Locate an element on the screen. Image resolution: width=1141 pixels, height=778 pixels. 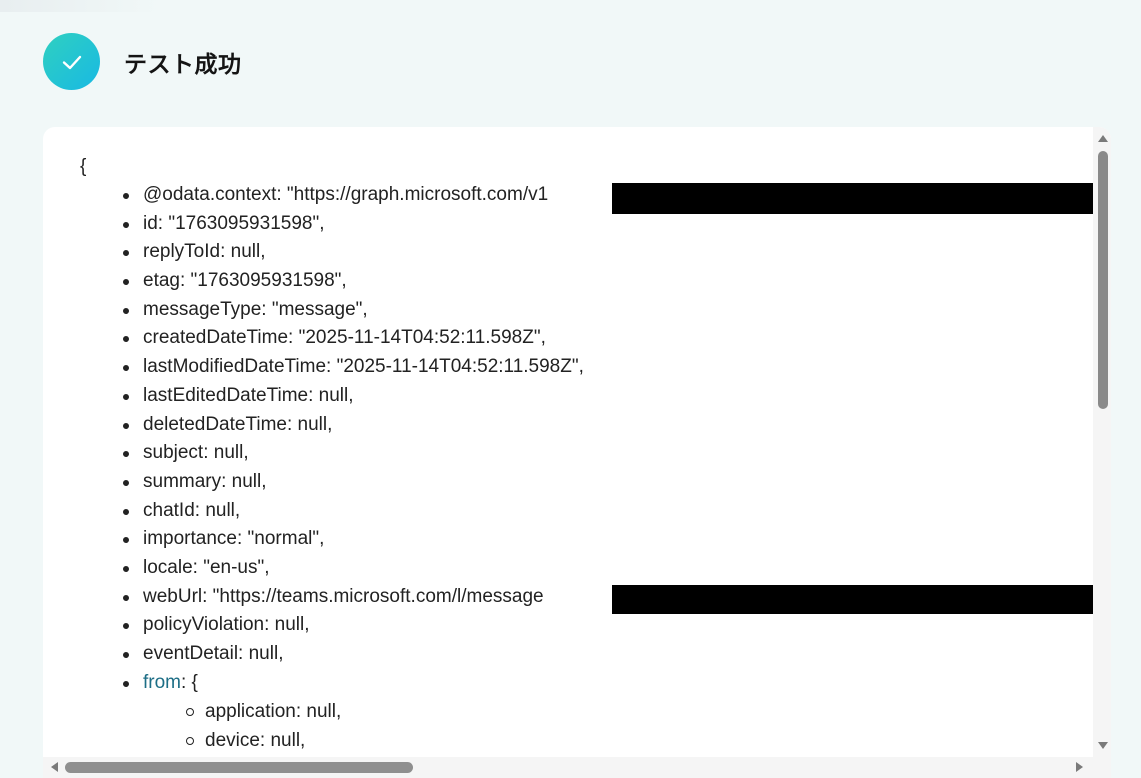
vertical-scroll-thumb is located at coordinates (1103, 280).